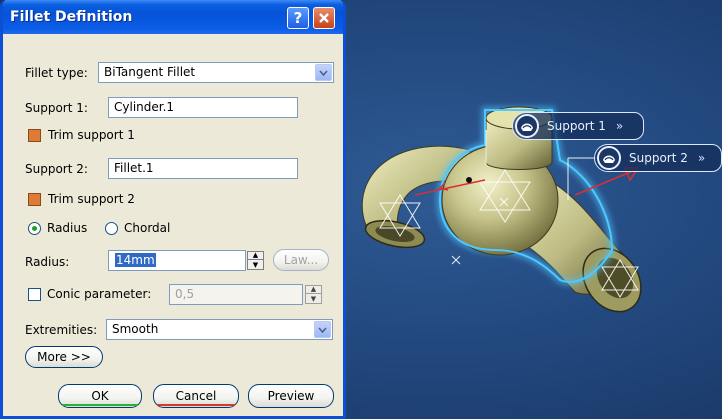 This screenshot has height=419, width=722. What do you see at coordinates (298, 18) in the screenshot?
I see `help-icon: ?` at bounding box center [298, 18].